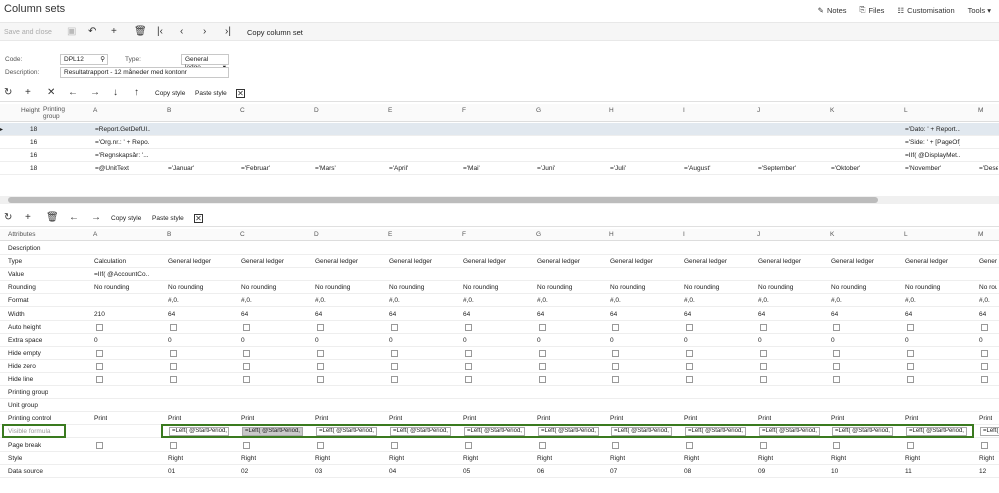 The height and width of the screenshot is (493, 999). Describe the element at coordinates (140, 31) in the screenshot. I see `delete-icon: 🗑` at that location.